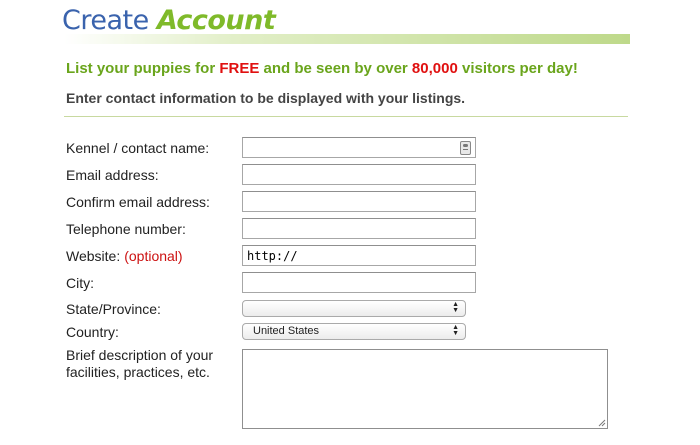 The width and height of the screenshot is (700, 445). Describe the element at coordinates (286, 331) in the screenshot. I see `country-select-value: United States` at that location.